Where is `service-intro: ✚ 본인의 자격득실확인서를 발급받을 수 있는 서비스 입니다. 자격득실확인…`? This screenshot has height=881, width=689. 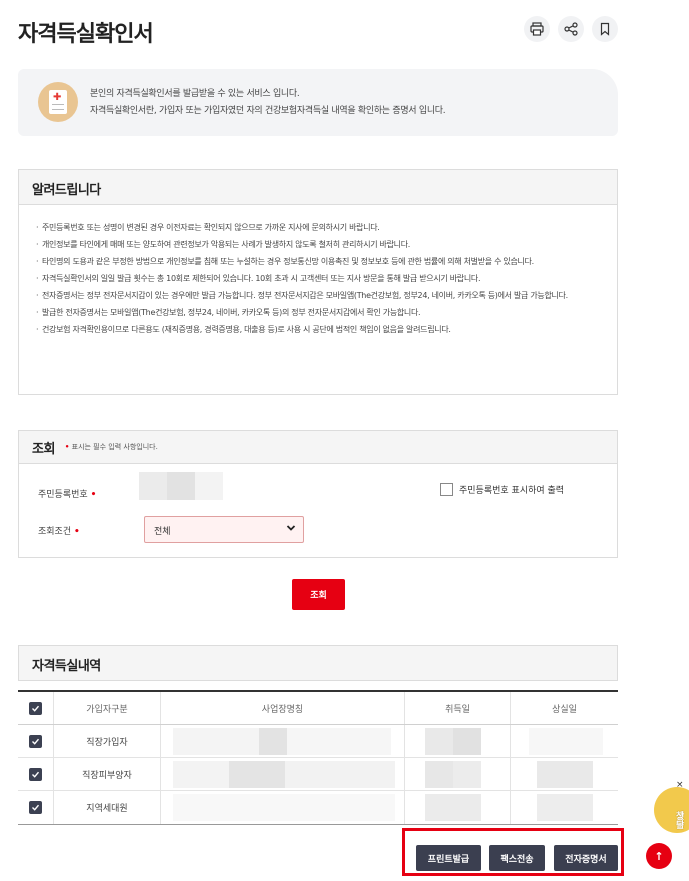 service-intro: ✚ 본인의 자격득실확인서를 발급받을 수 있는 서비스 입니다. 자격득실확인… is located at coordinates (318, 102).